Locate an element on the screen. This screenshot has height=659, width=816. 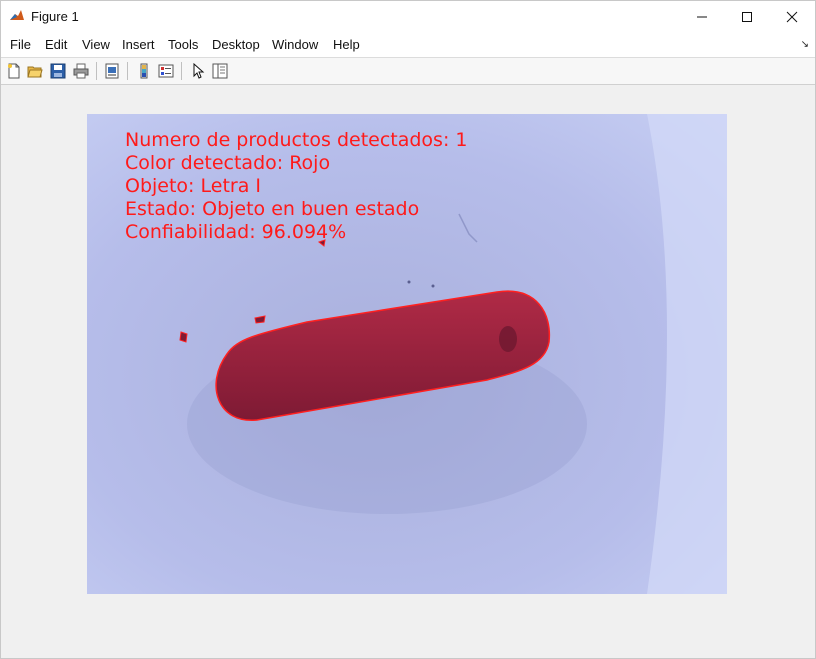
legend-button is located at coordinates (166, 71).